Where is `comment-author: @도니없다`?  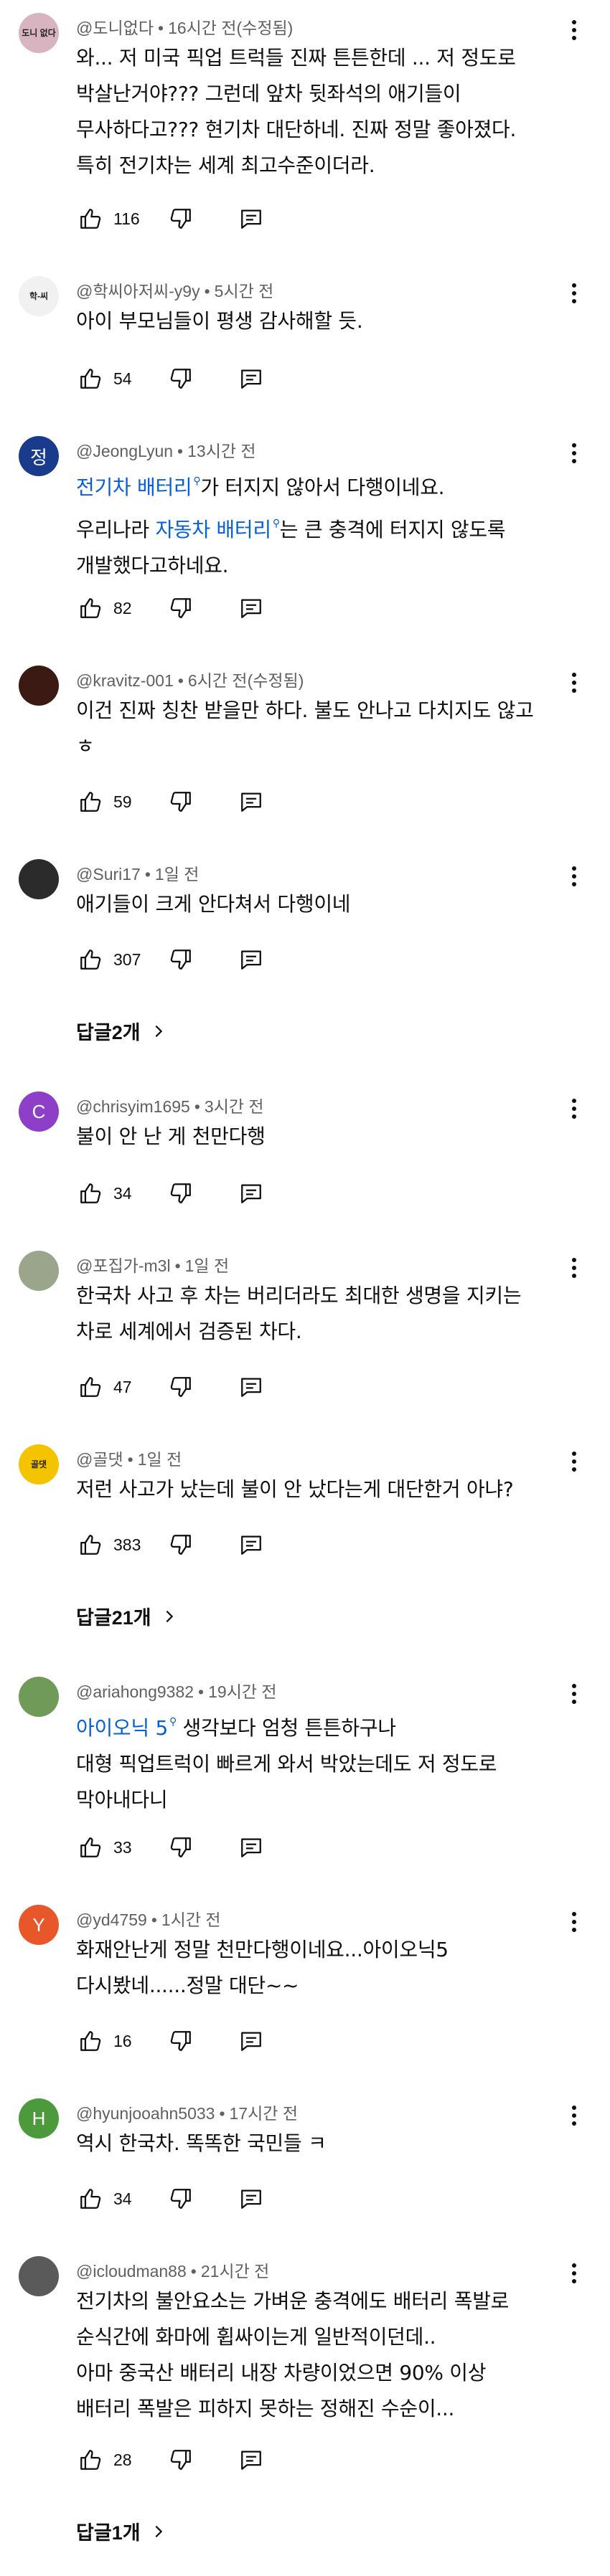 comment-author: @도니없다 is located at coordinates (115, 28).